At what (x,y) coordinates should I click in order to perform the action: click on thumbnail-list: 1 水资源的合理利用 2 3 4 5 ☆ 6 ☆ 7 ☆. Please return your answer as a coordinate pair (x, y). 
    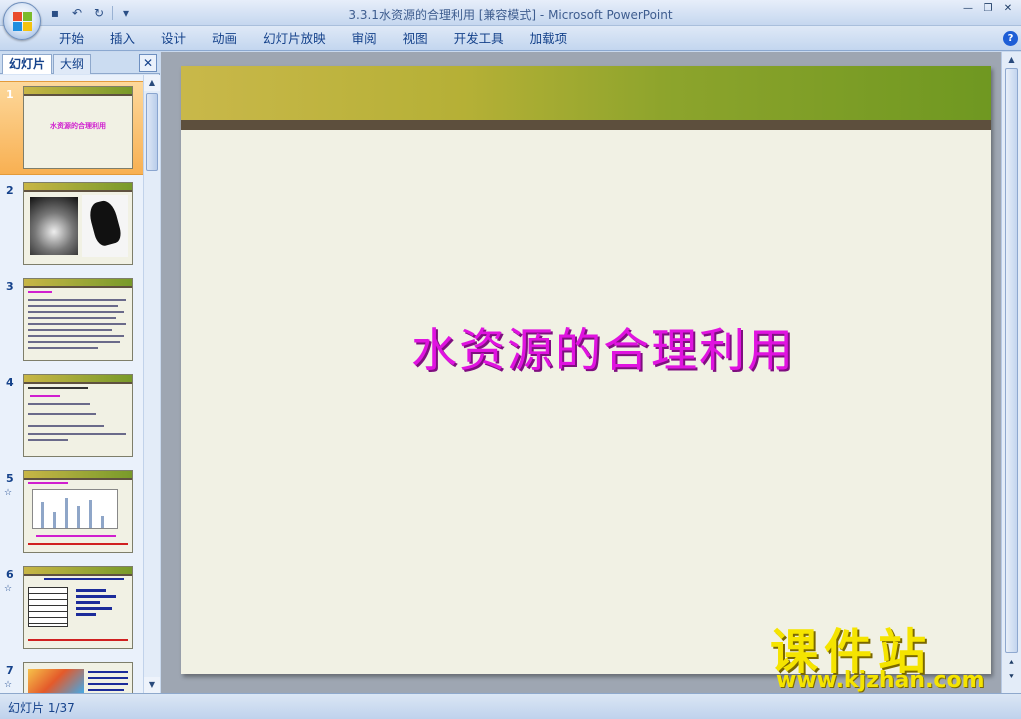
    Looking at the image, I should click on (71, 384).